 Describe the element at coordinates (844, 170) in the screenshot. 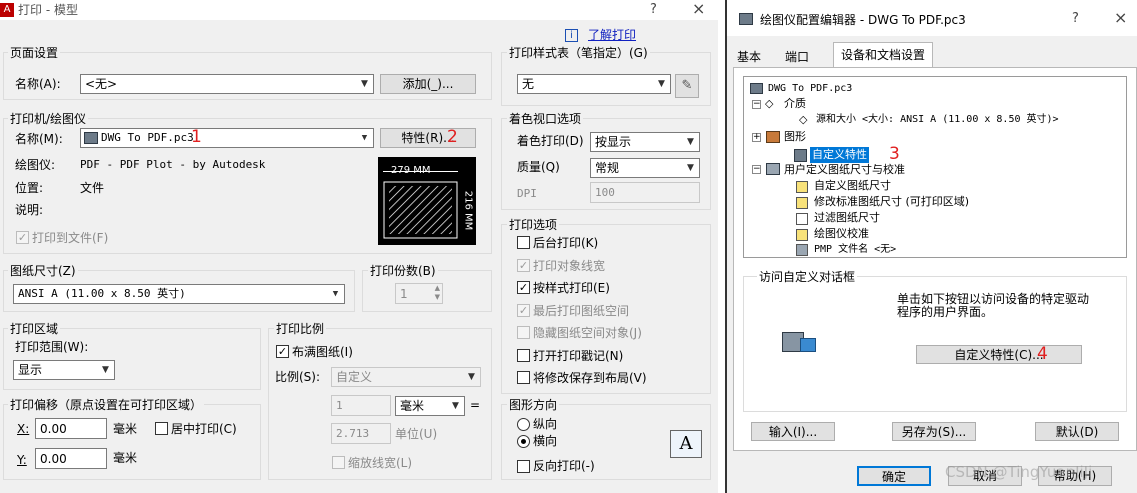

I see `tree-user-defined: 用户定义图纸尺寸与校准` at that location.